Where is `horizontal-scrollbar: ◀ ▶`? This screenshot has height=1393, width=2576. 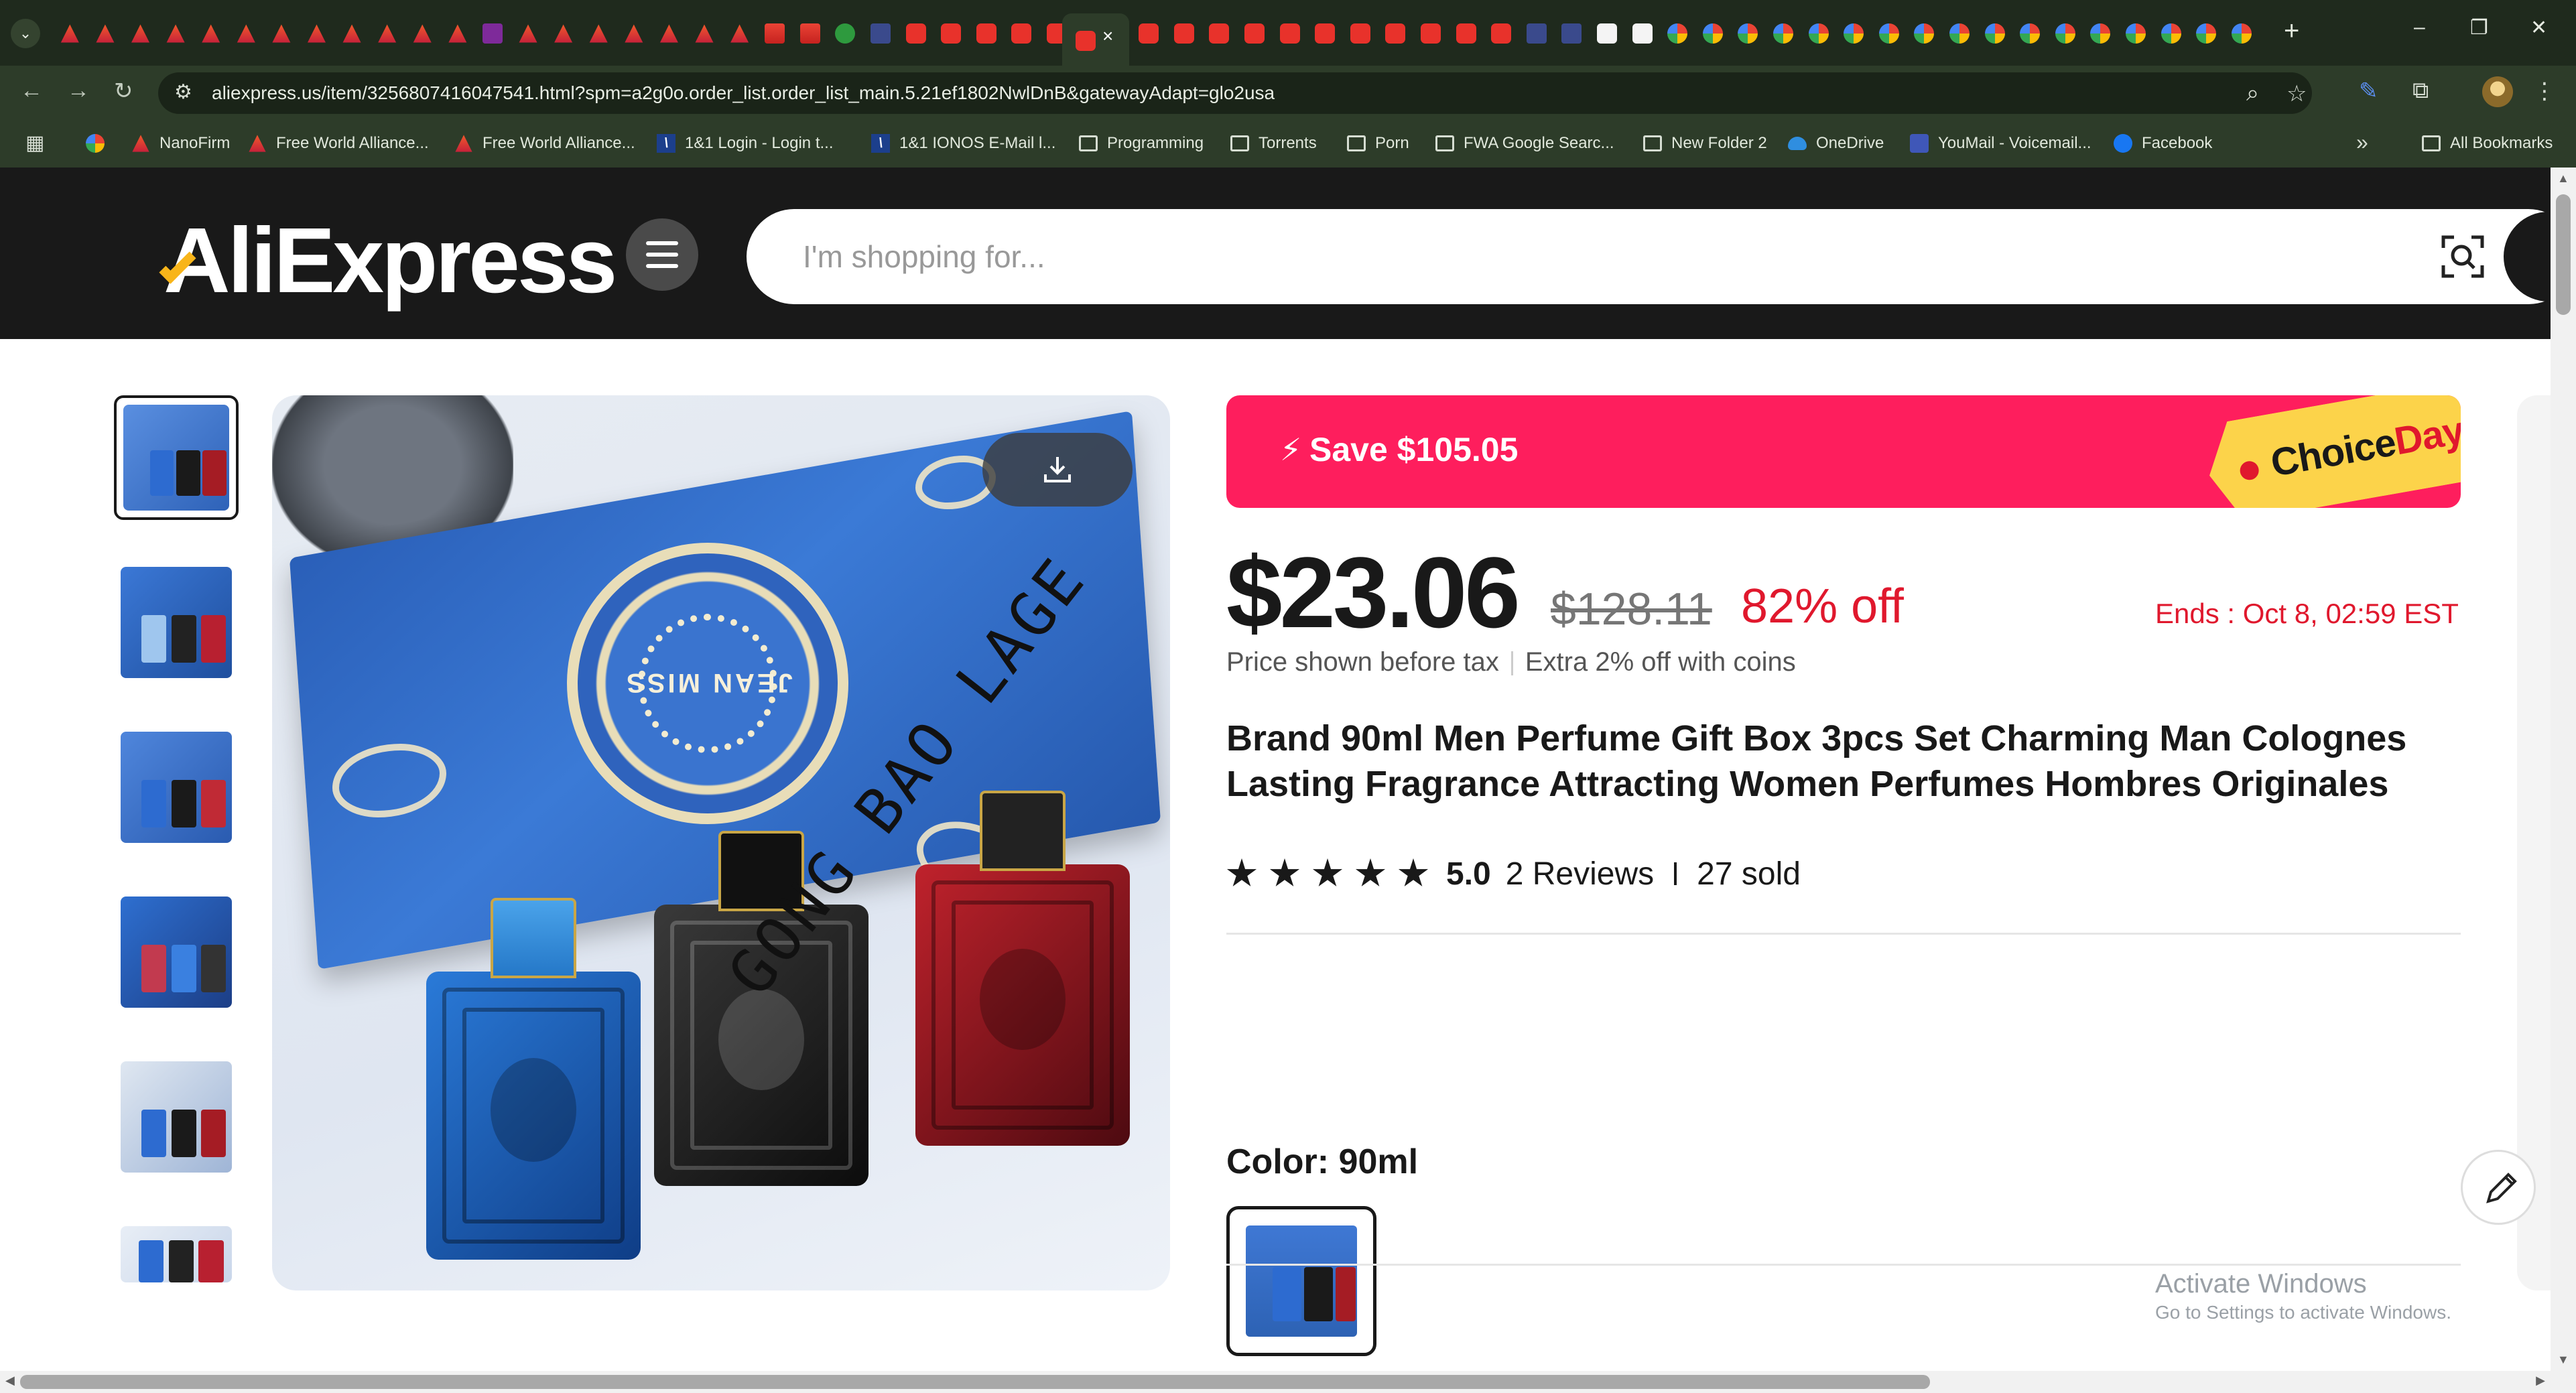 horizontal-scrollbar: ◀ ▶ is located at coordinates (1288, 1382).